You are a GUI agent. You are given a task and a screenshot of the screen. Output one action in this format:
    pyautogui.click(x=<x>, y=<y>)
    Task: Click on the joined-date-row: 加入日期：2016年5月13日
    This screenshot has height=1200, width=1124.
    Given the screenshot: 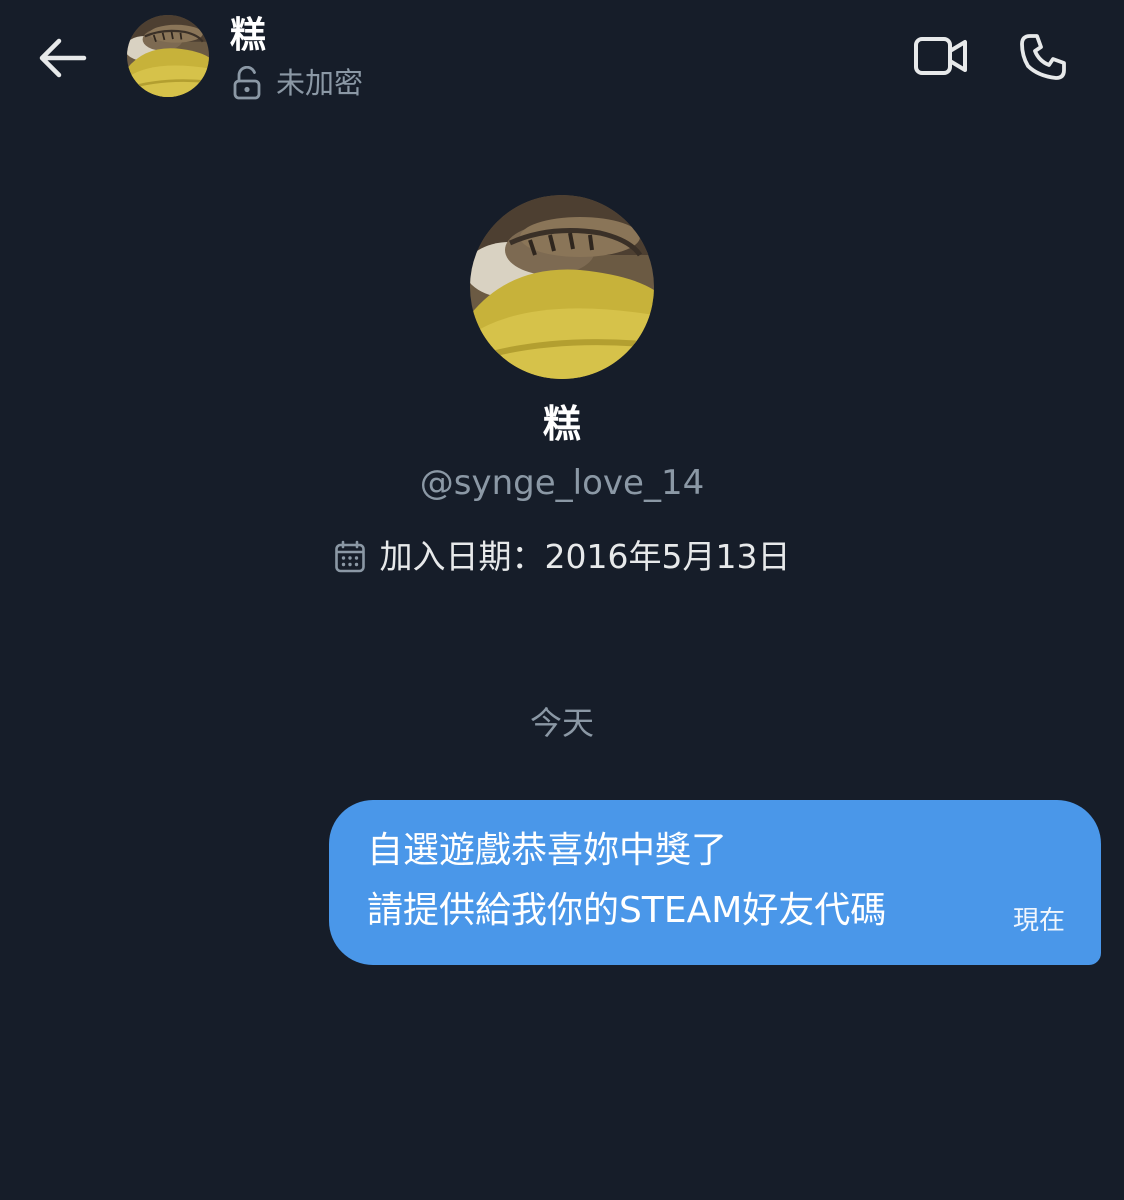 What is the action you would take?
    pyautogui.click(x=562, y=557)
    